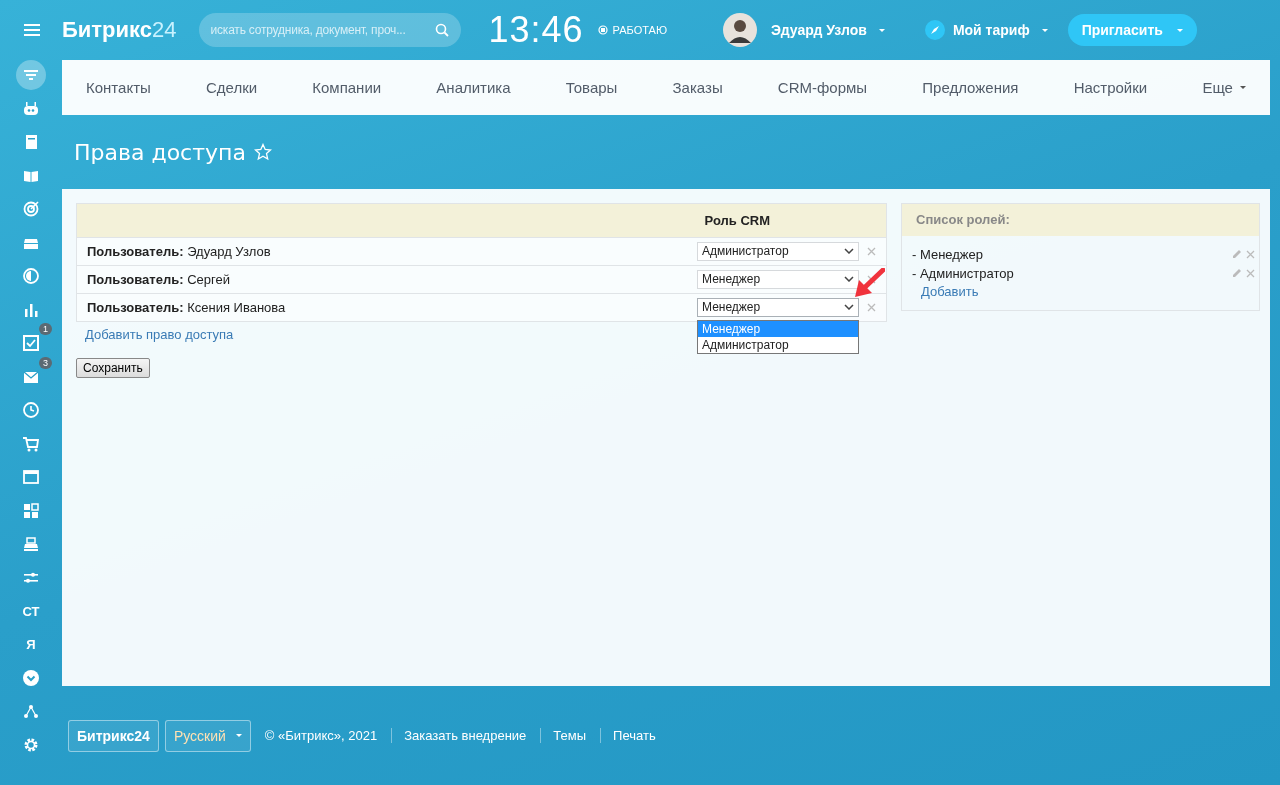 This screenshot has width=1280, height=785. Describe the element at coordinates (822, 88) in the screenshot. I see `nav-link: CRM-формы` at that location.